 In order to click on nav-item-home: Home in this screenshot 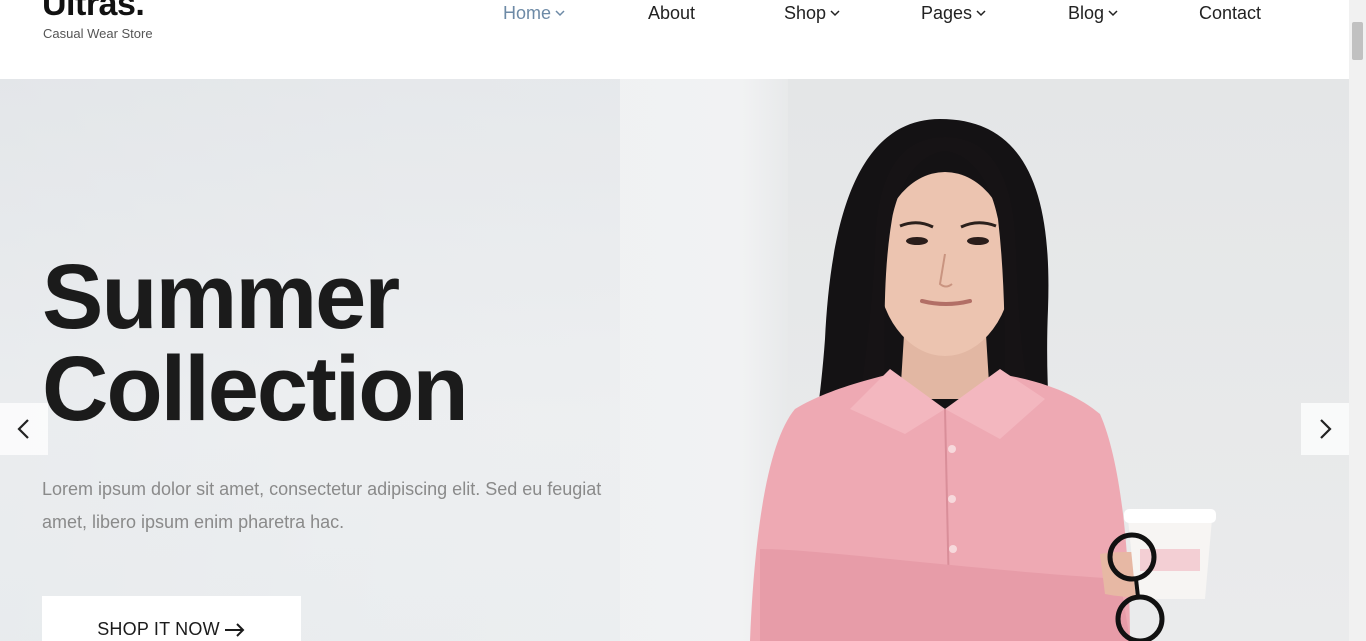, I will do `click(534, 13)`.